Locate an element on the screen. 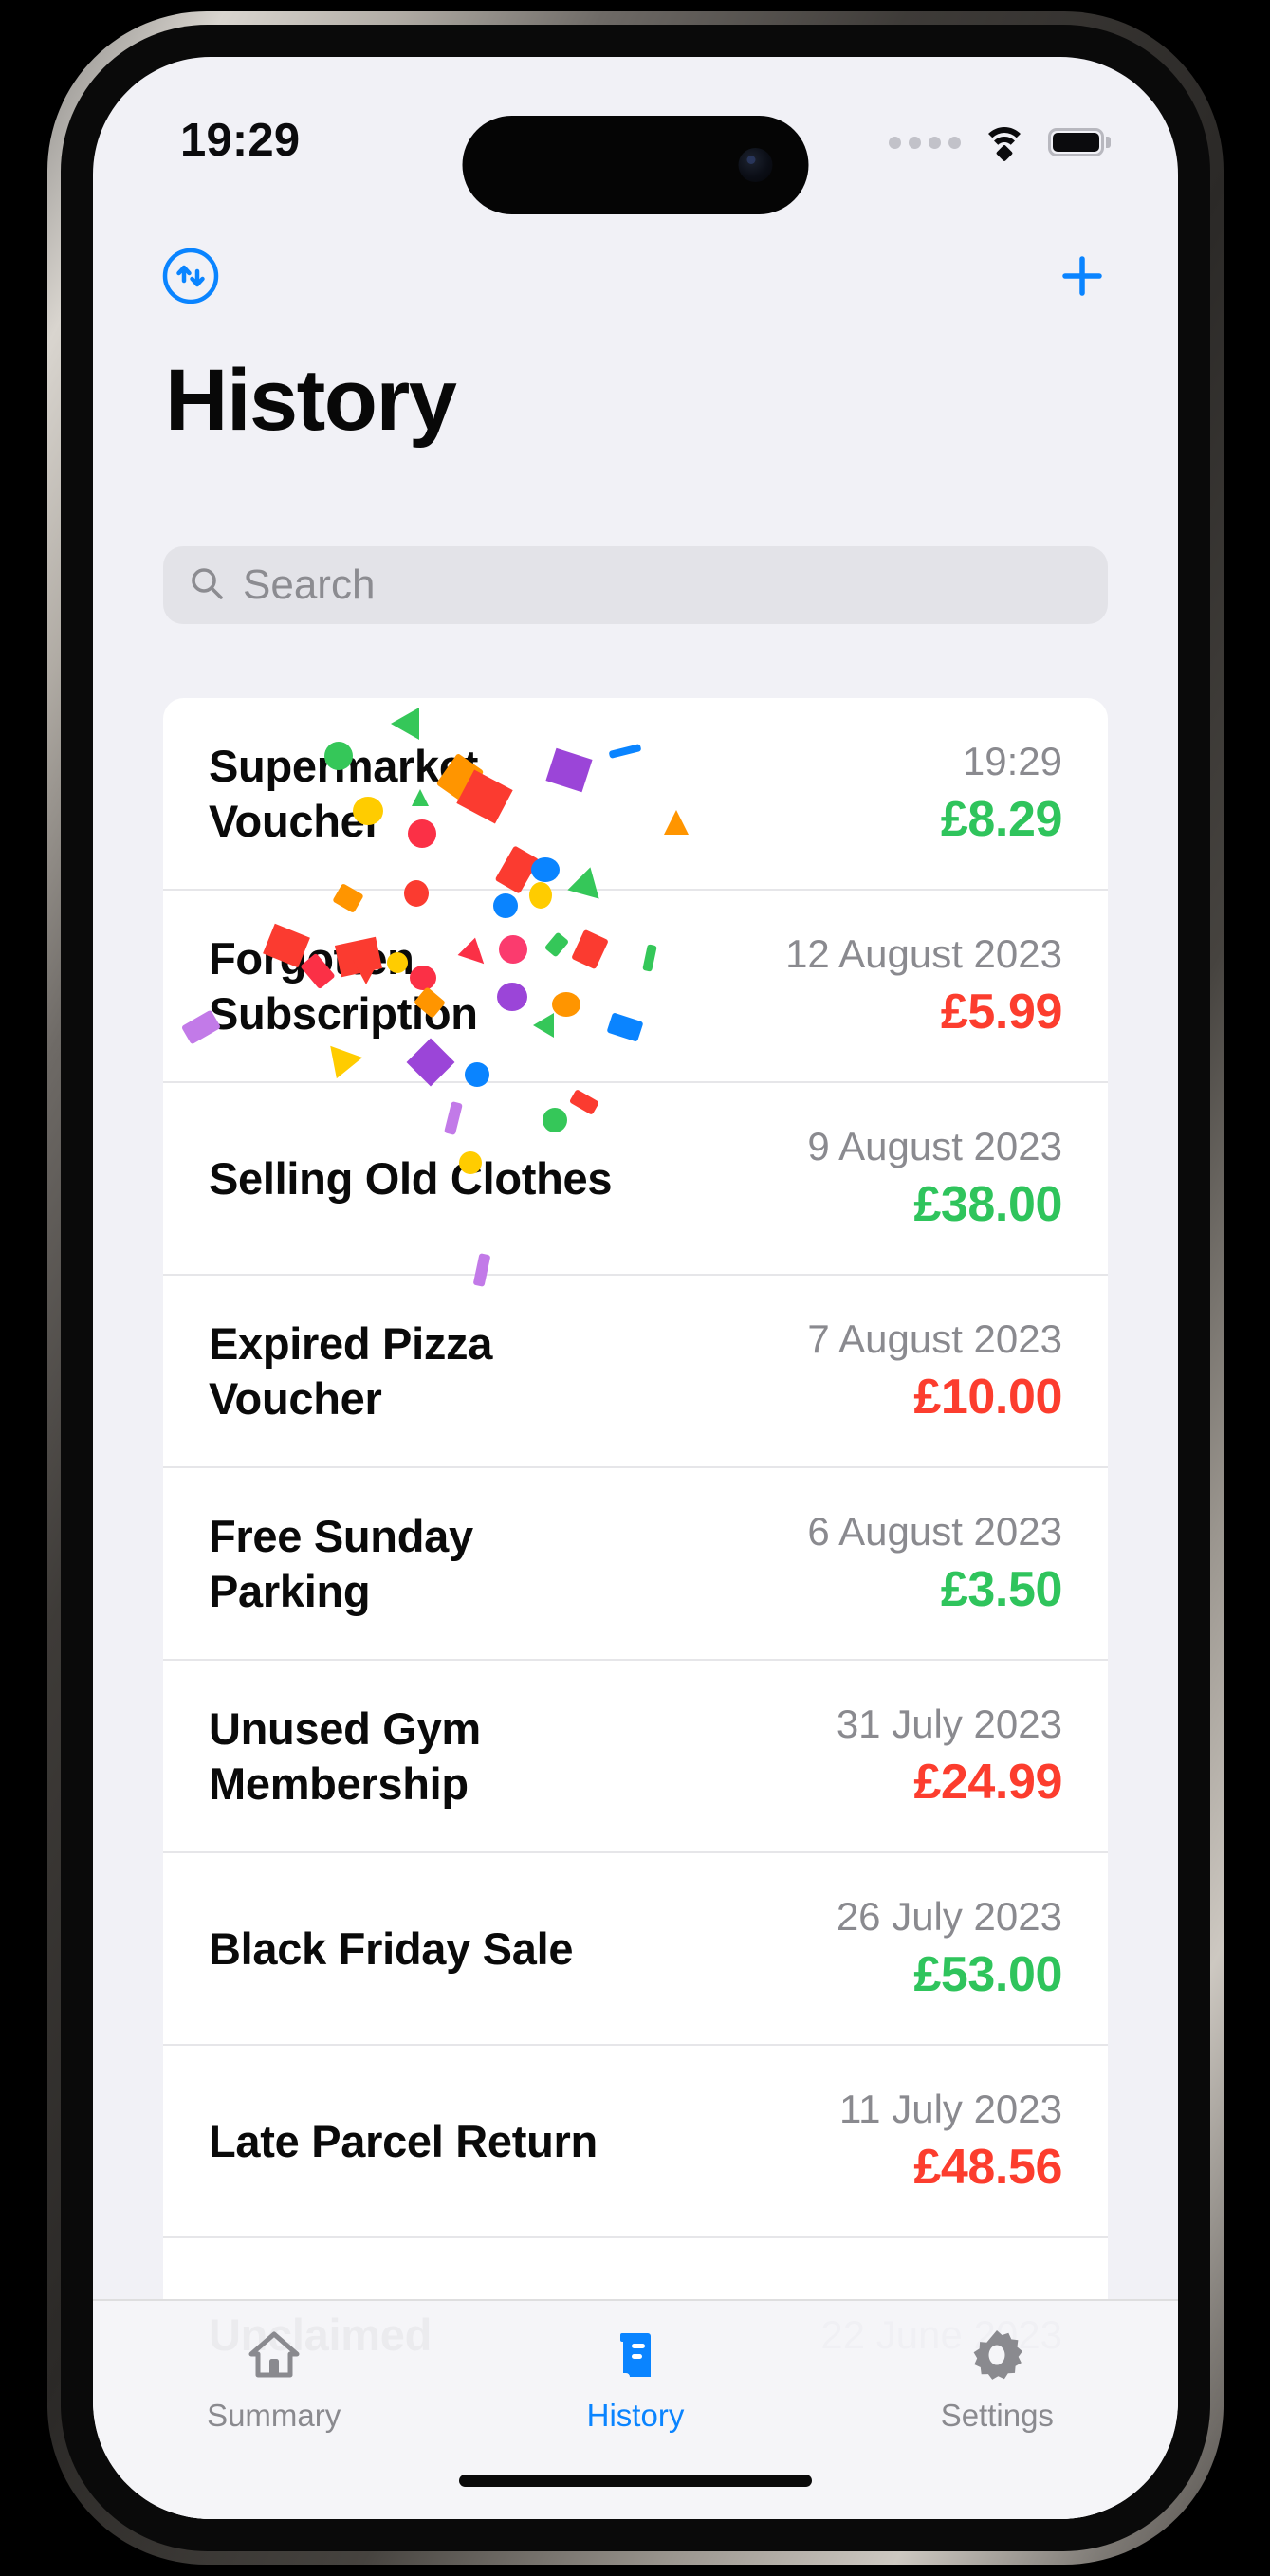 The image size is (1270, 2576). wifi-icon is located at coordinates (1004, 143).